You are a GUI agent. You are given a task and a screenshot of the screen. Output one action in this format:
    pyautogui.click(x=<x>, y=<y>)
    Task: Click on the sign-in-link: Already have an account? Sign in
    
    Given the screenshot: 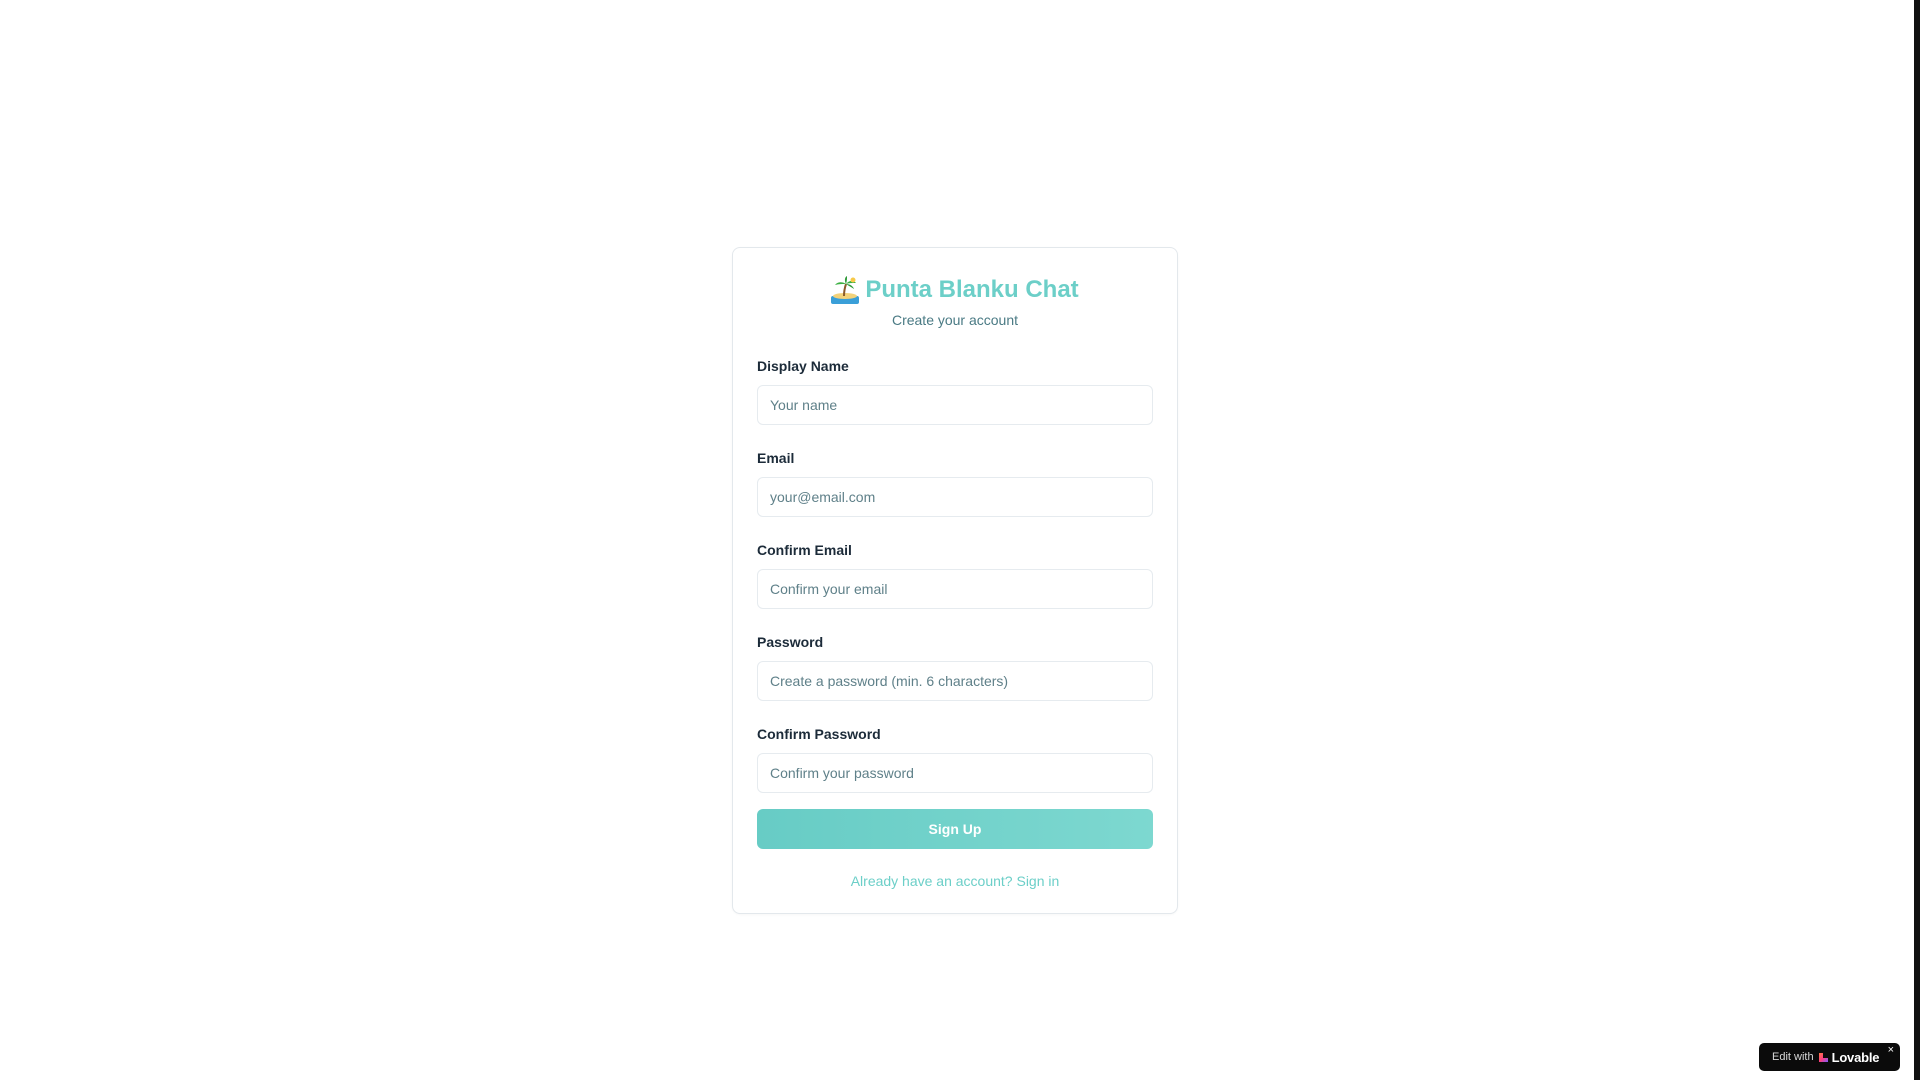 What is the action you would take?
    pyautogui.click(x=955, y=881)
    